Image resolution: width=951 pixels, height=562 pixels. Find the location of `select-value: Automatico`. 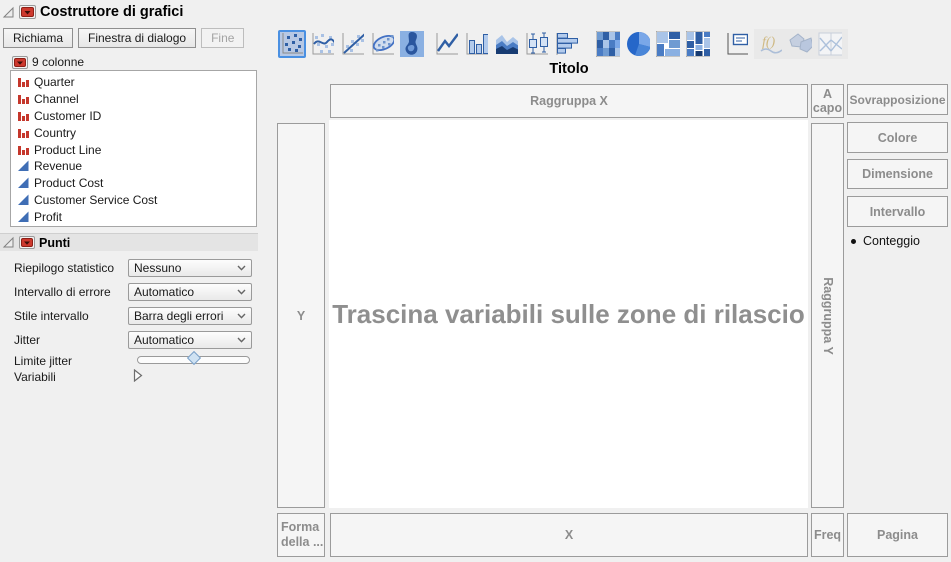

select-value: Automatico is located at coordinates (164, 340).